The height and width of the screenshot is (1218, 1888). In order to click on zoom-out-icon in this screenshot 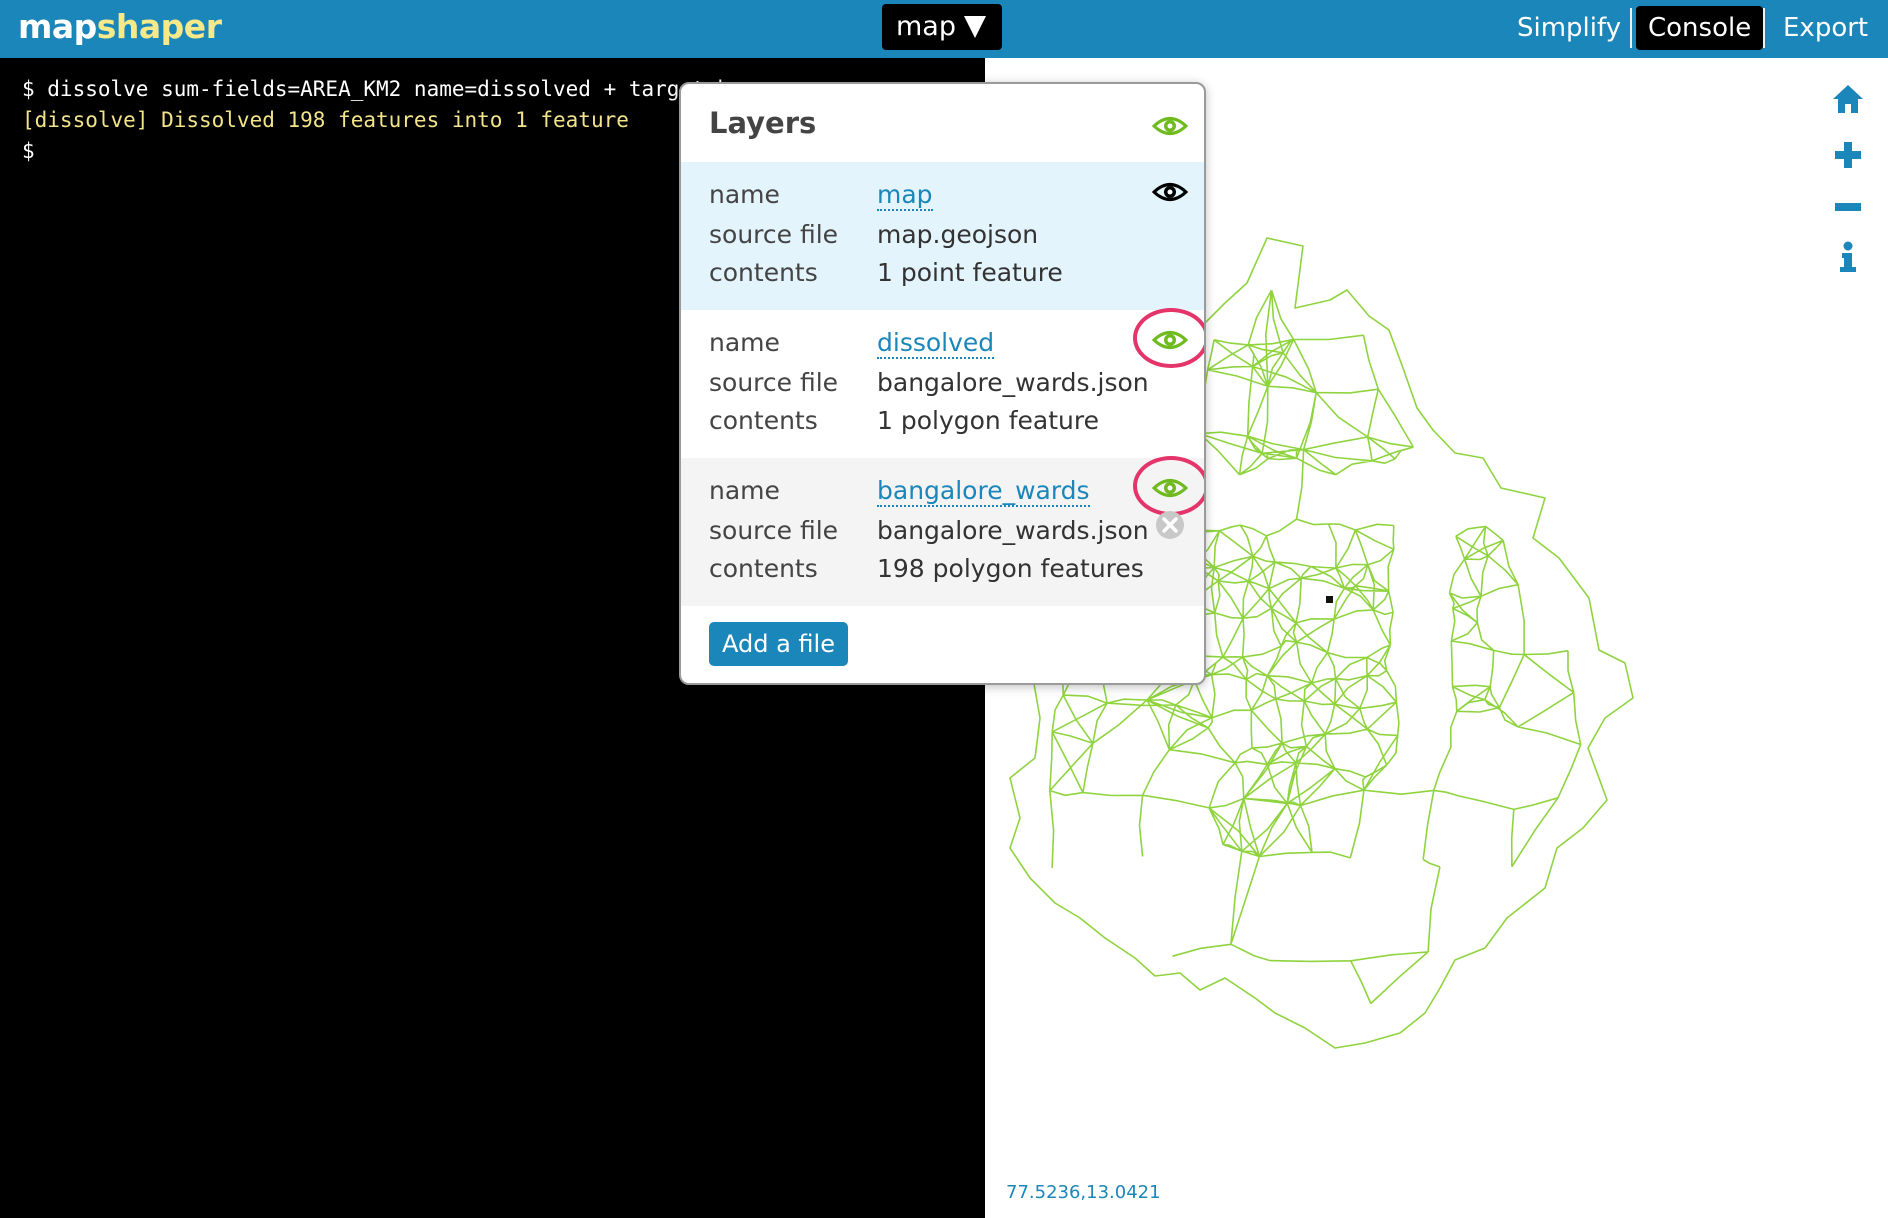, I will do `click(1848, 207)`.